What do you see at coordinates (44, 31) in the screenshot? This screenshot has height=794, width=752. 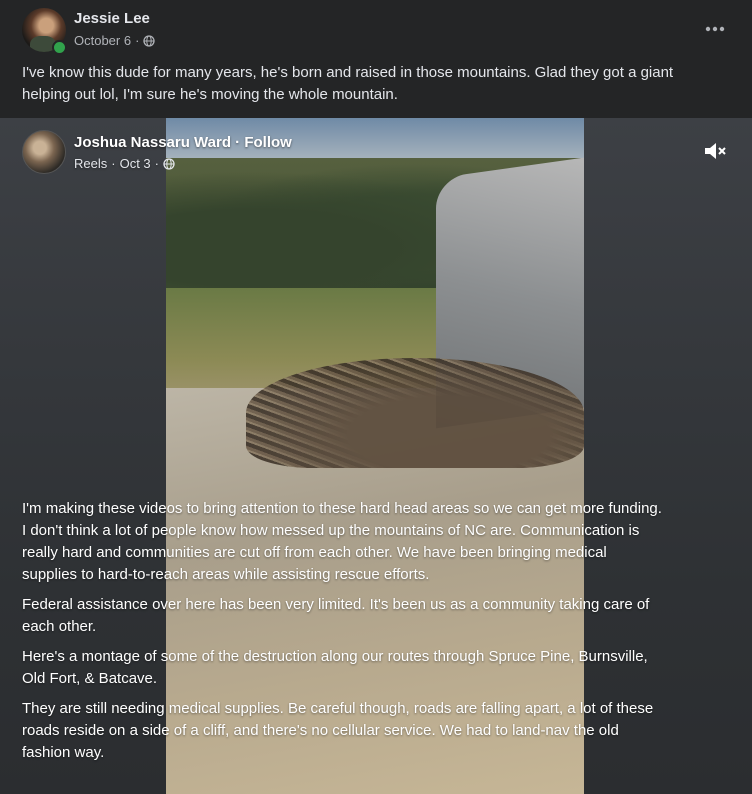 I see `author-avatar-wrap` at bounding box center [44, 31].